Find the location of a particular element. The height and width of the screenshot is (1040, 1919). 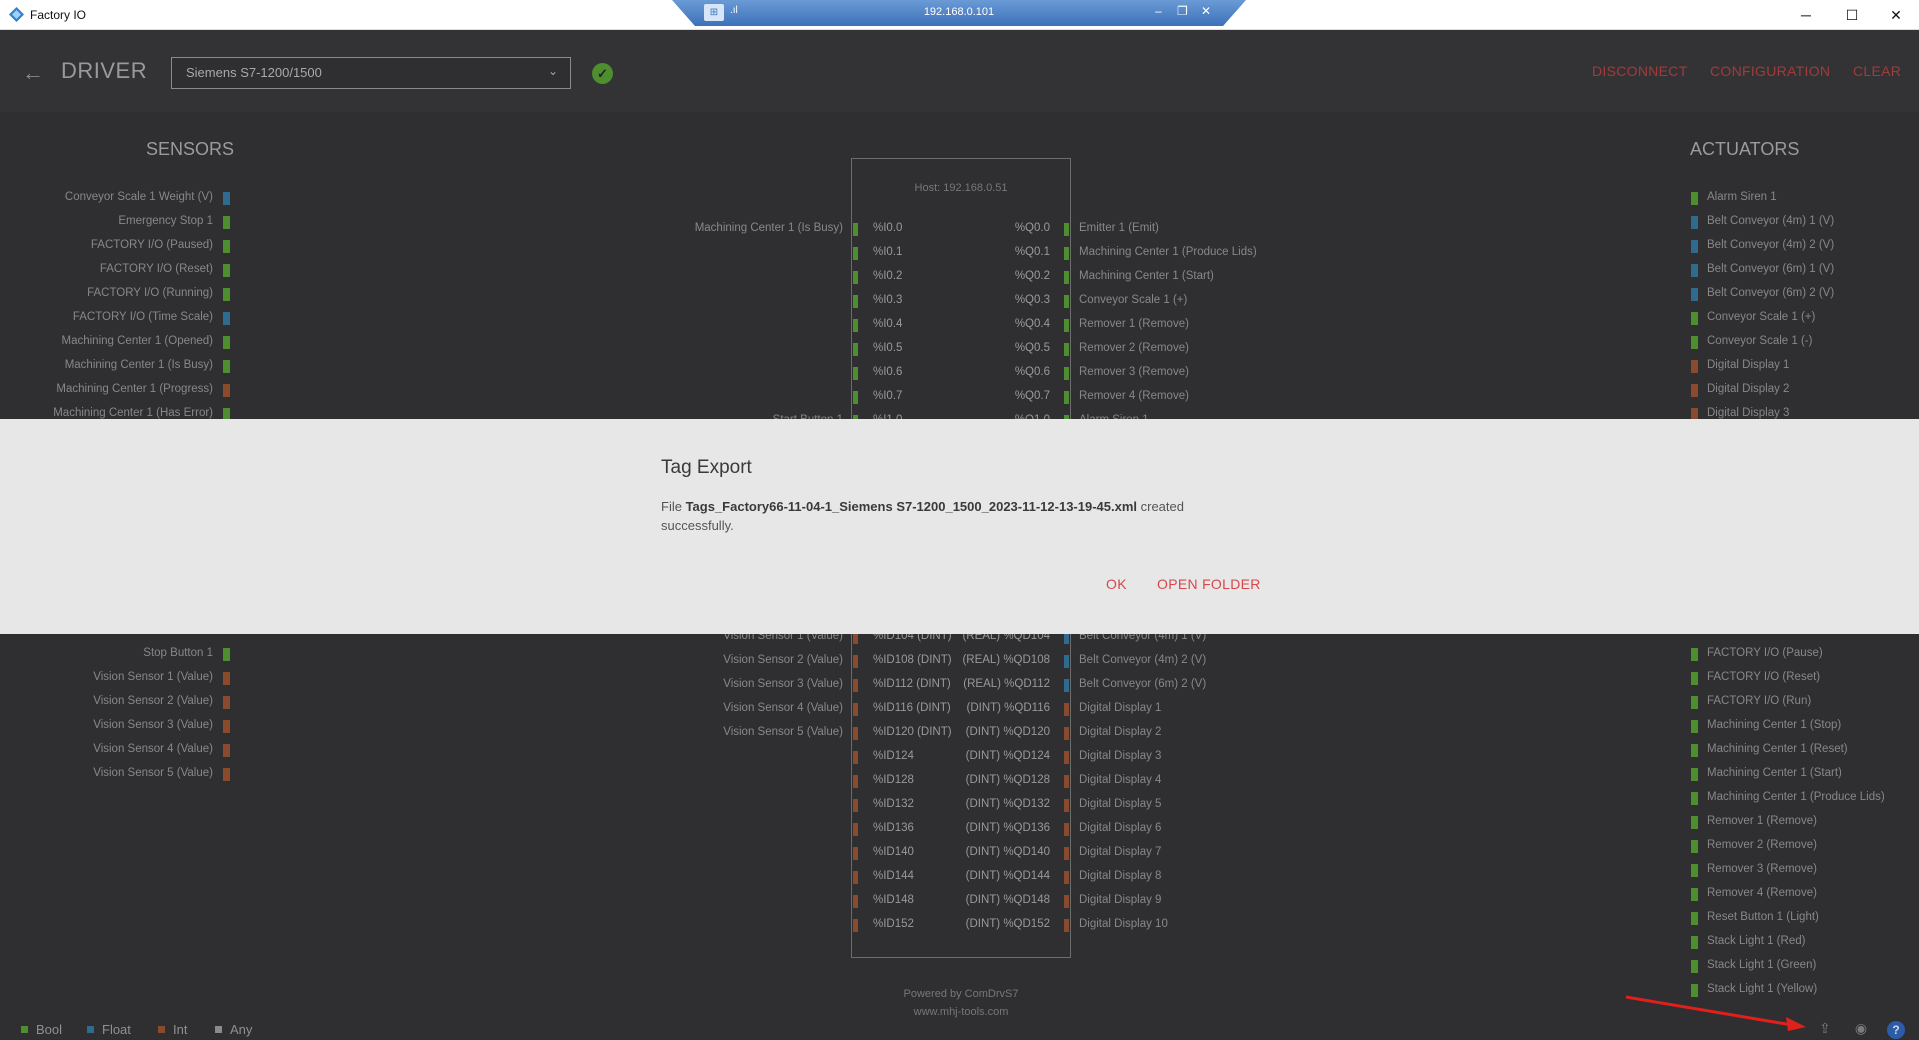

output-address: %Q0.1 is located at coordinates (1032, 252).